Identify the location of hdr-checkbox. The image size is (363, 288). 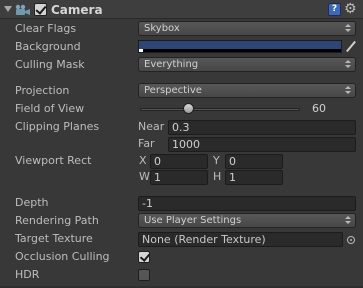
(144, 275).